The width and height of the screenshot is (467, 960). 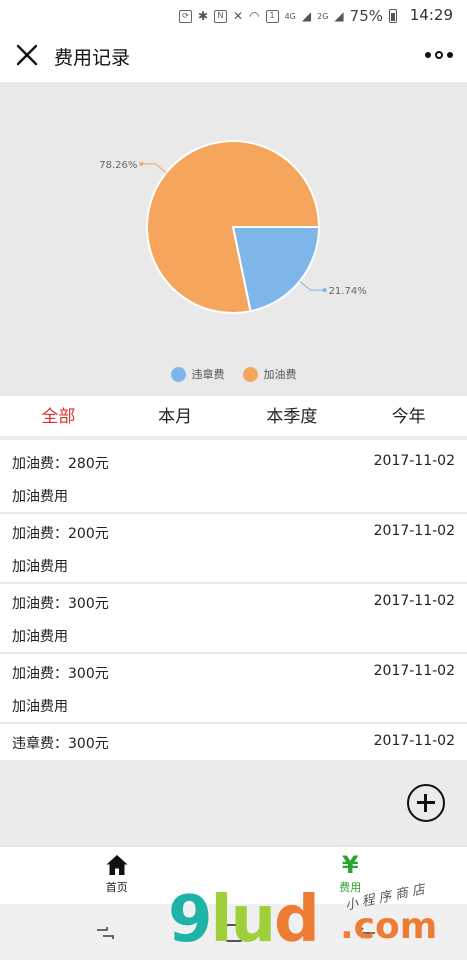 What do you see at coordinates (233, 742) in the screenshot?
I see `list-item: 违章费：300元 2017-11-02` at bounding box center [233, 742].